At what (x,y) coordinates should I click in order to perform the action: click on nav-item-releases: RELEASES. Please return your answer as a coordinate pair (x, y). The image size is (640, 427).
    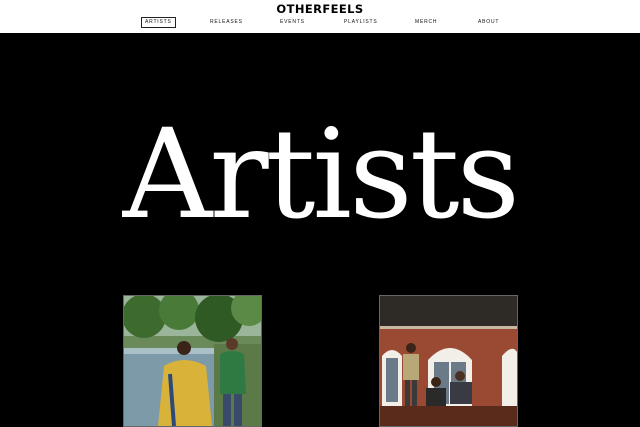
    Looking at the image, I should click on (226, 22).